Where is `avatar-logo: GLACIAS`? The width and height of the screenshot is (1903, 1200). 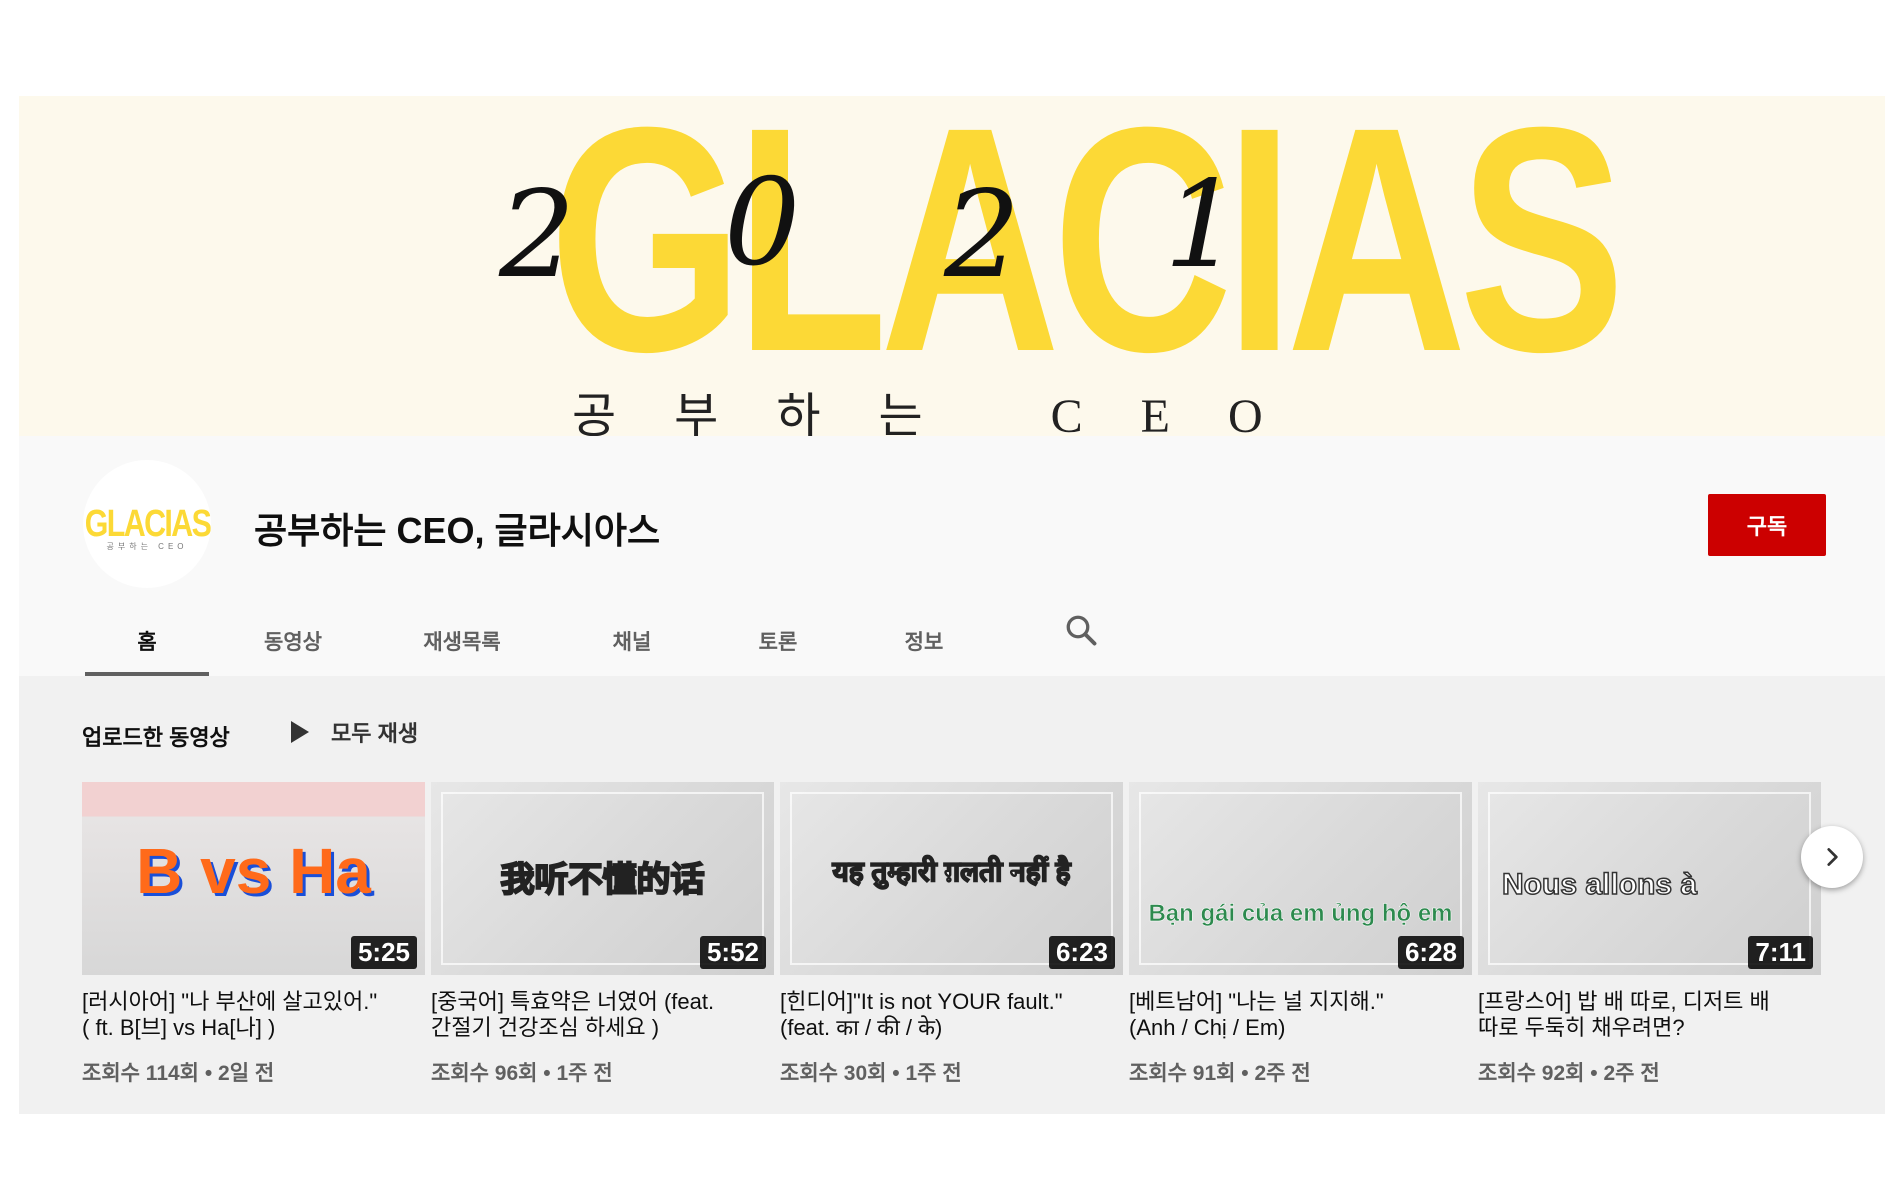
avatar-logo: GLACIAS is located at coordinates (147, 523).